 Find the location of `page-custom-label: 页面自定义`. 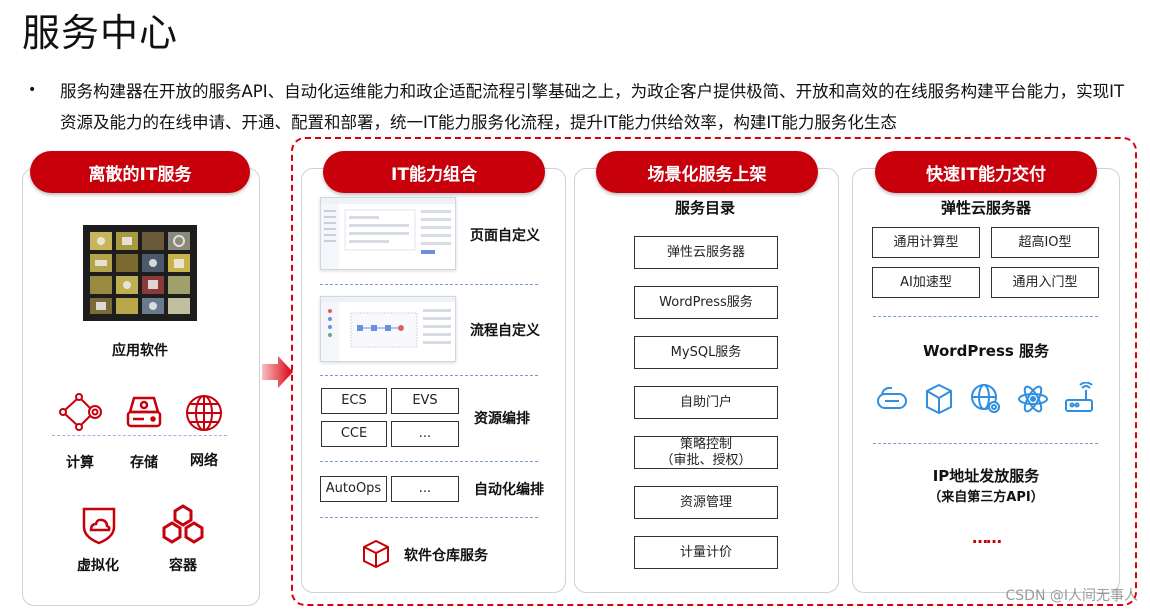

page-custom-label: 页面自定义 is located at coordinates (505, 236).